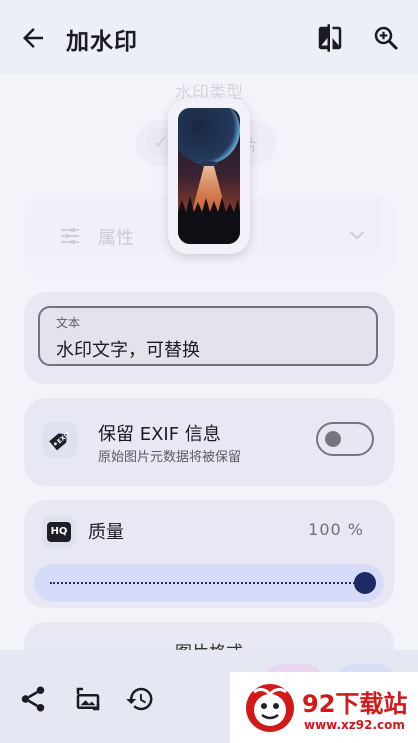 This screenshot has width=418, height=743. I want to click on site-url: www.xz92.com, so click(354, 725).